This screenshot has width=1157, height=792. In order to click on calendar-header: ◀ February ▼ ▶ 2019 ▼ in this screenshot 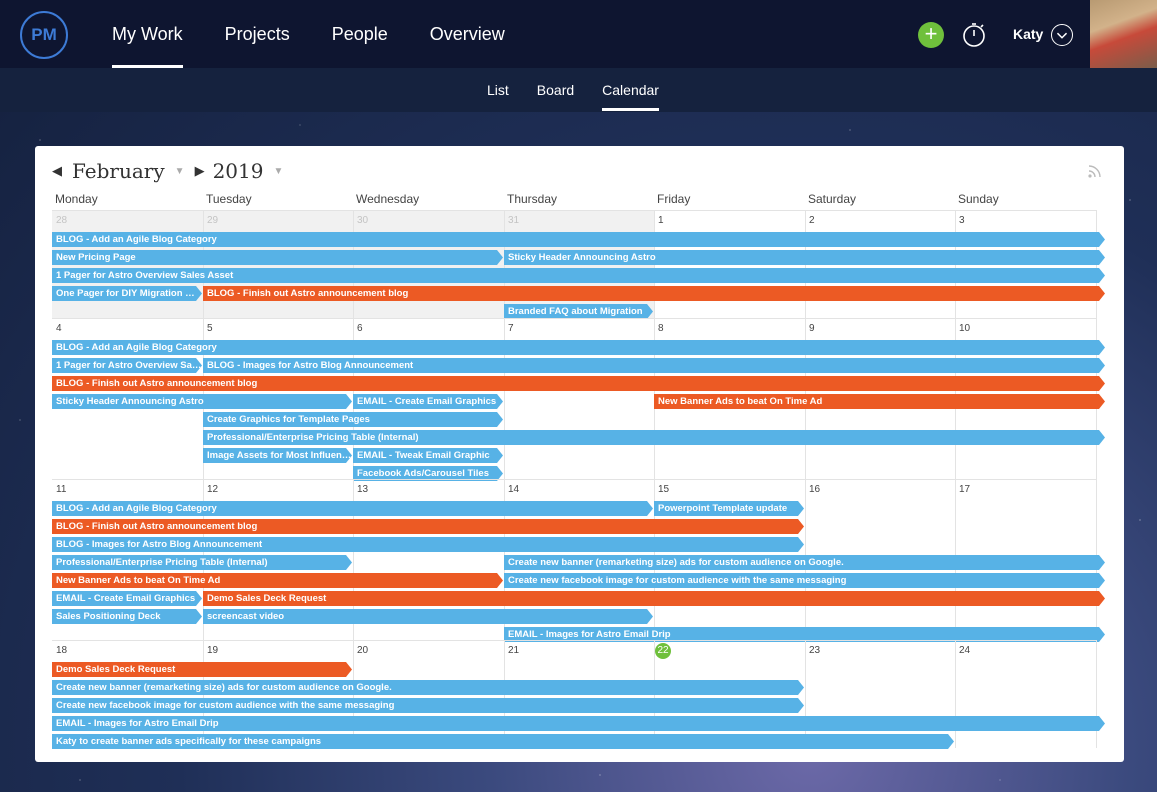, I will do `click(172, 171)`.